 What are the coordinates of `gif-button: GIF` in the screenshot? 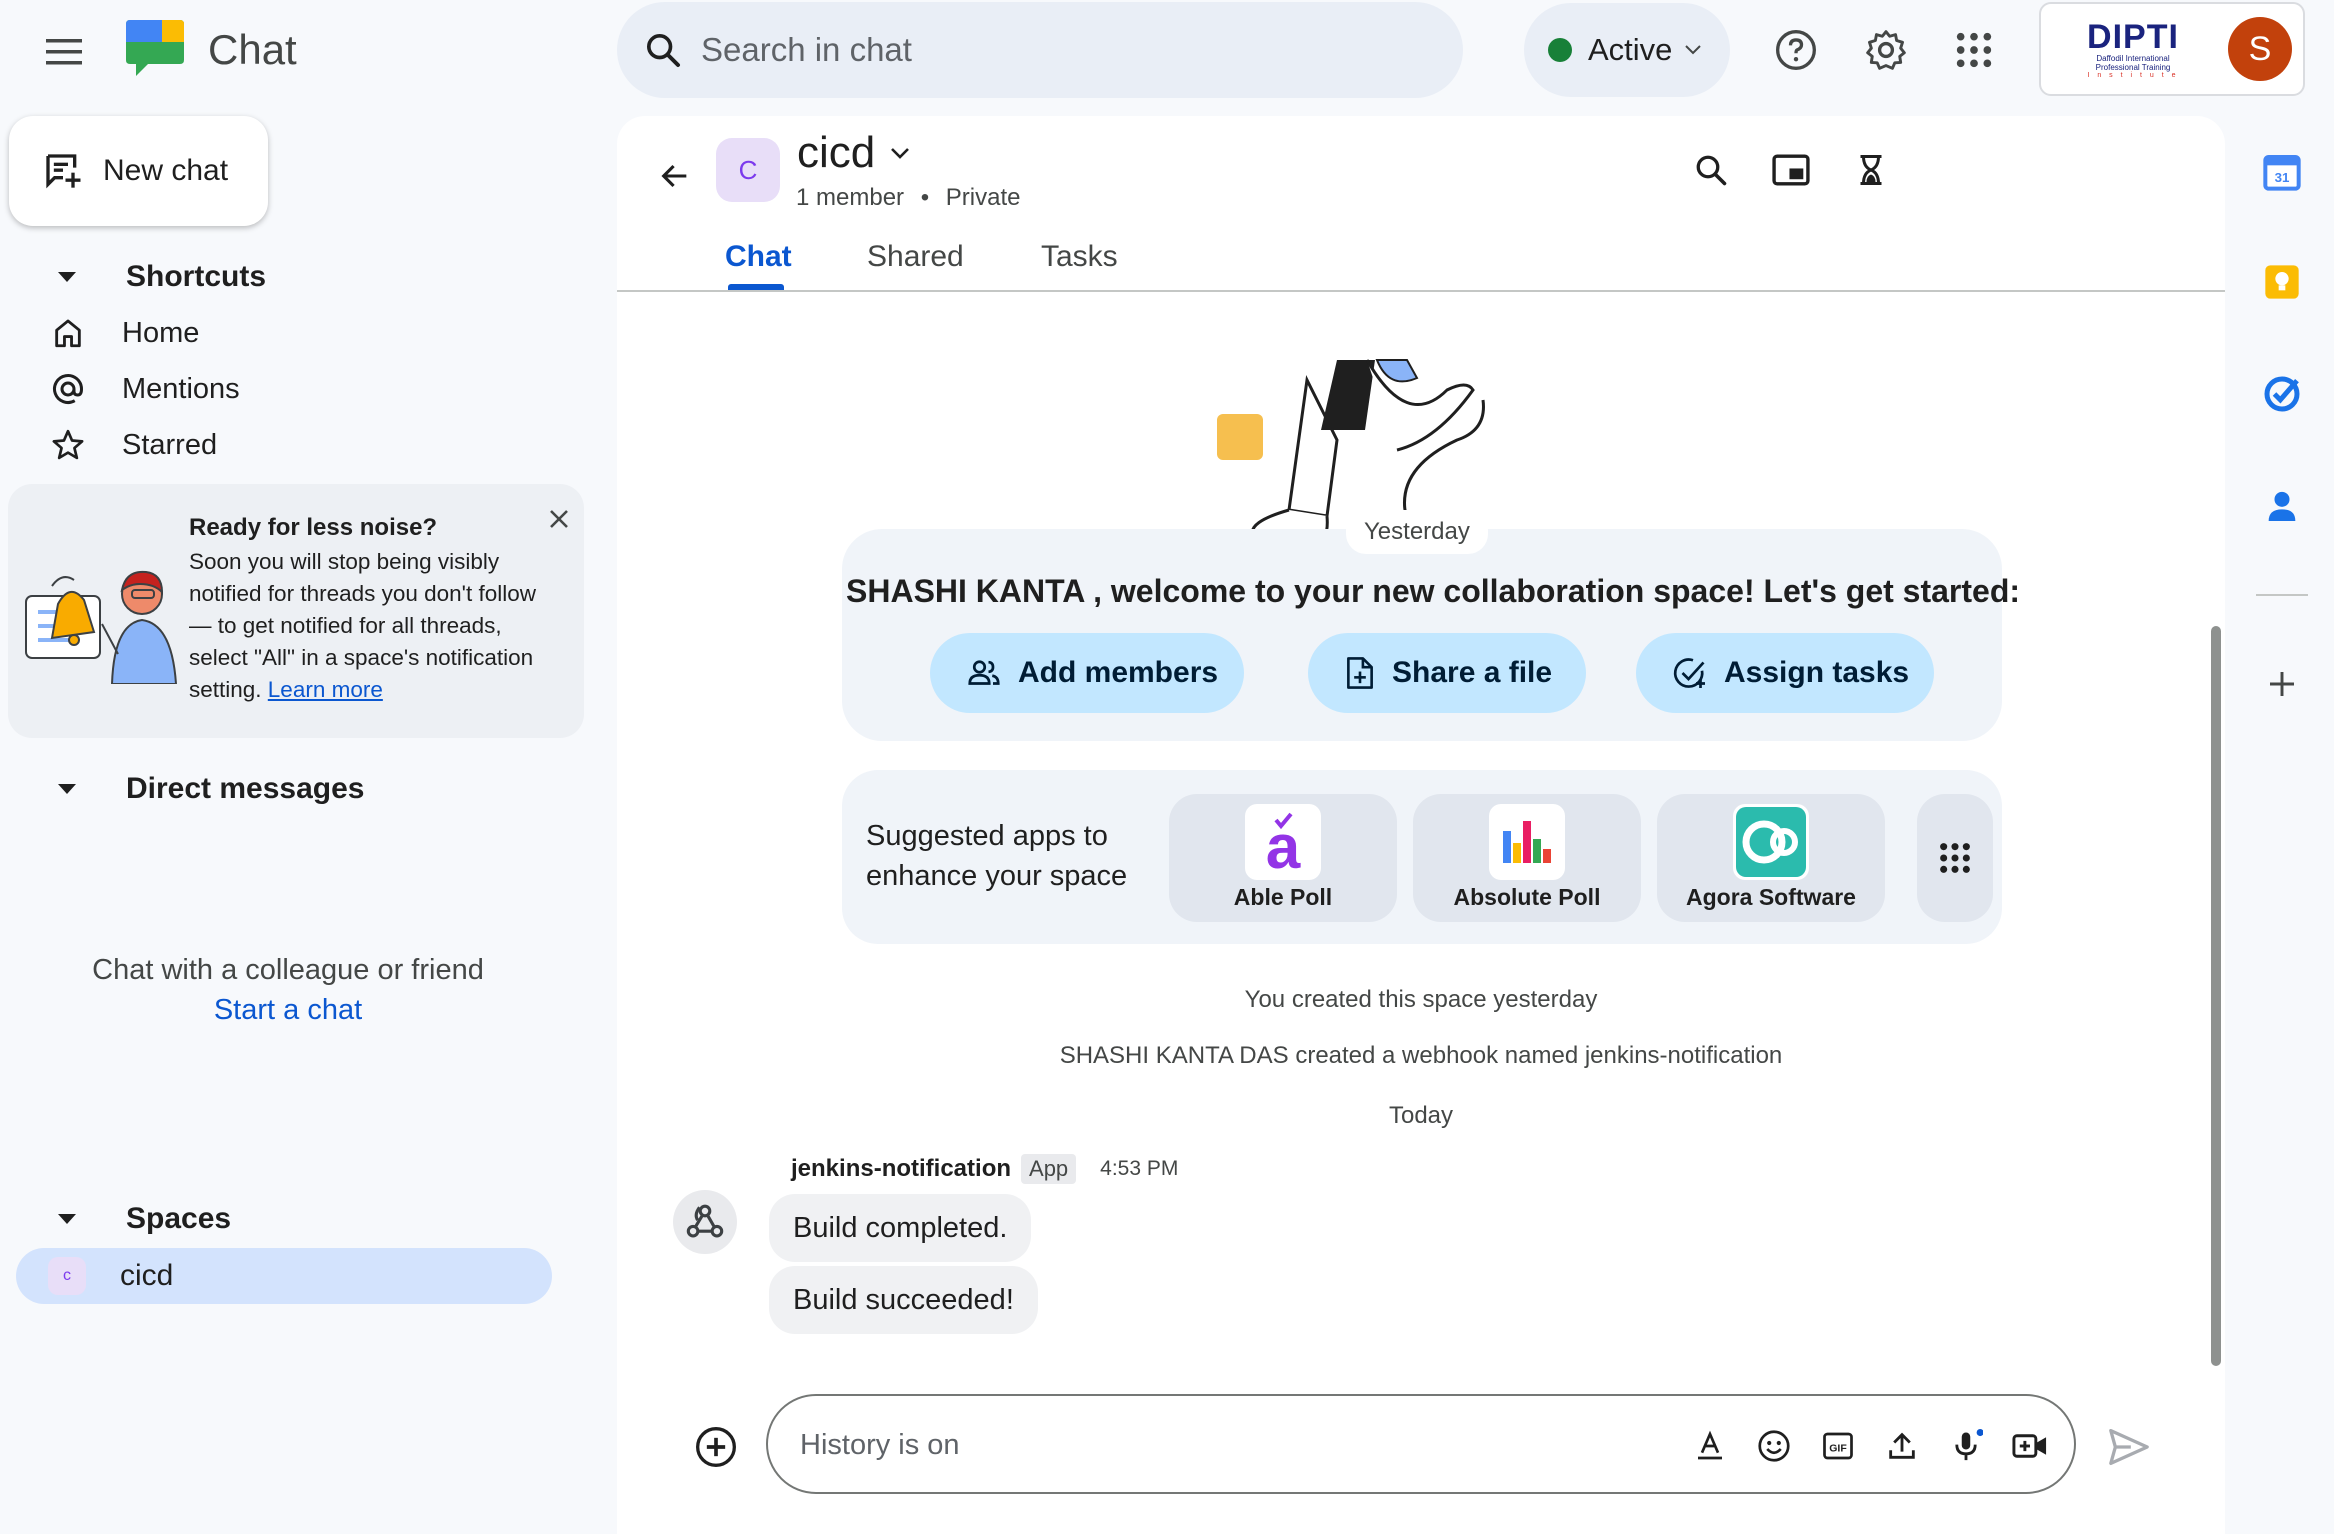 It's located at (1838, 1446).